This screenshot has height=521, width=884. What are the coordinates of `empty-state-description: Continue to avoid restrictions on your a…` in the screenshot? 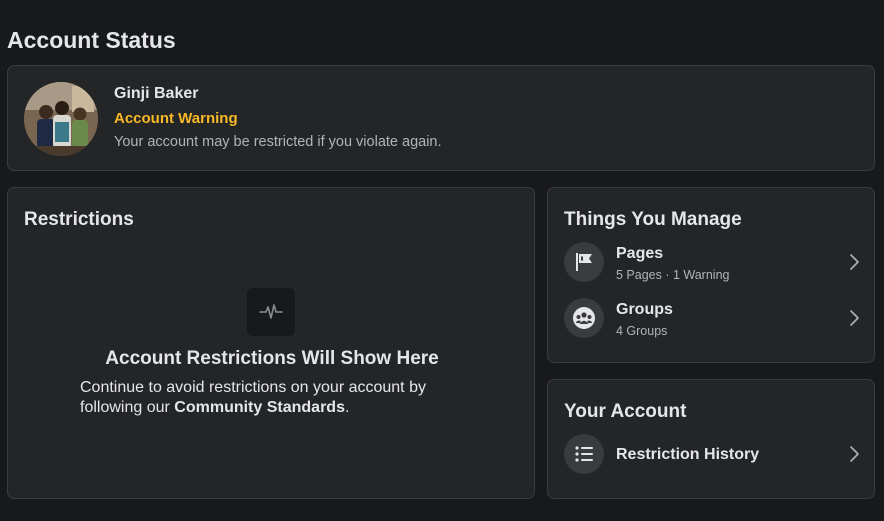 It's located at (280, 398).